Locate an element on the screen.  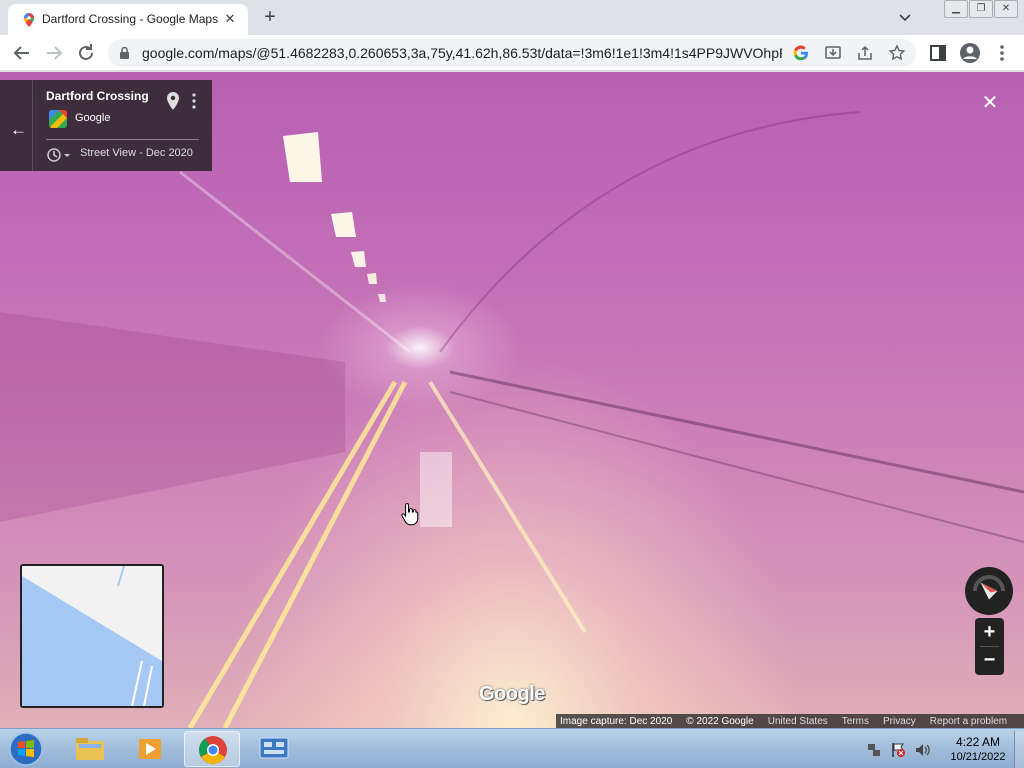
install-icon is located at coordinates (833, 53).